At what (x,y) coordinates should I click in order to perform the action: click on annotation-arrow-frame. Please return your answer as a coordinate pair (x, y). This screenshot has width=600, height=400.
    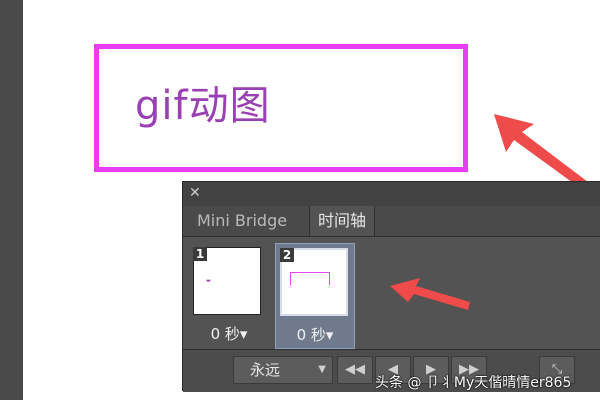
    Looking at the image, I should click on (430, 294).